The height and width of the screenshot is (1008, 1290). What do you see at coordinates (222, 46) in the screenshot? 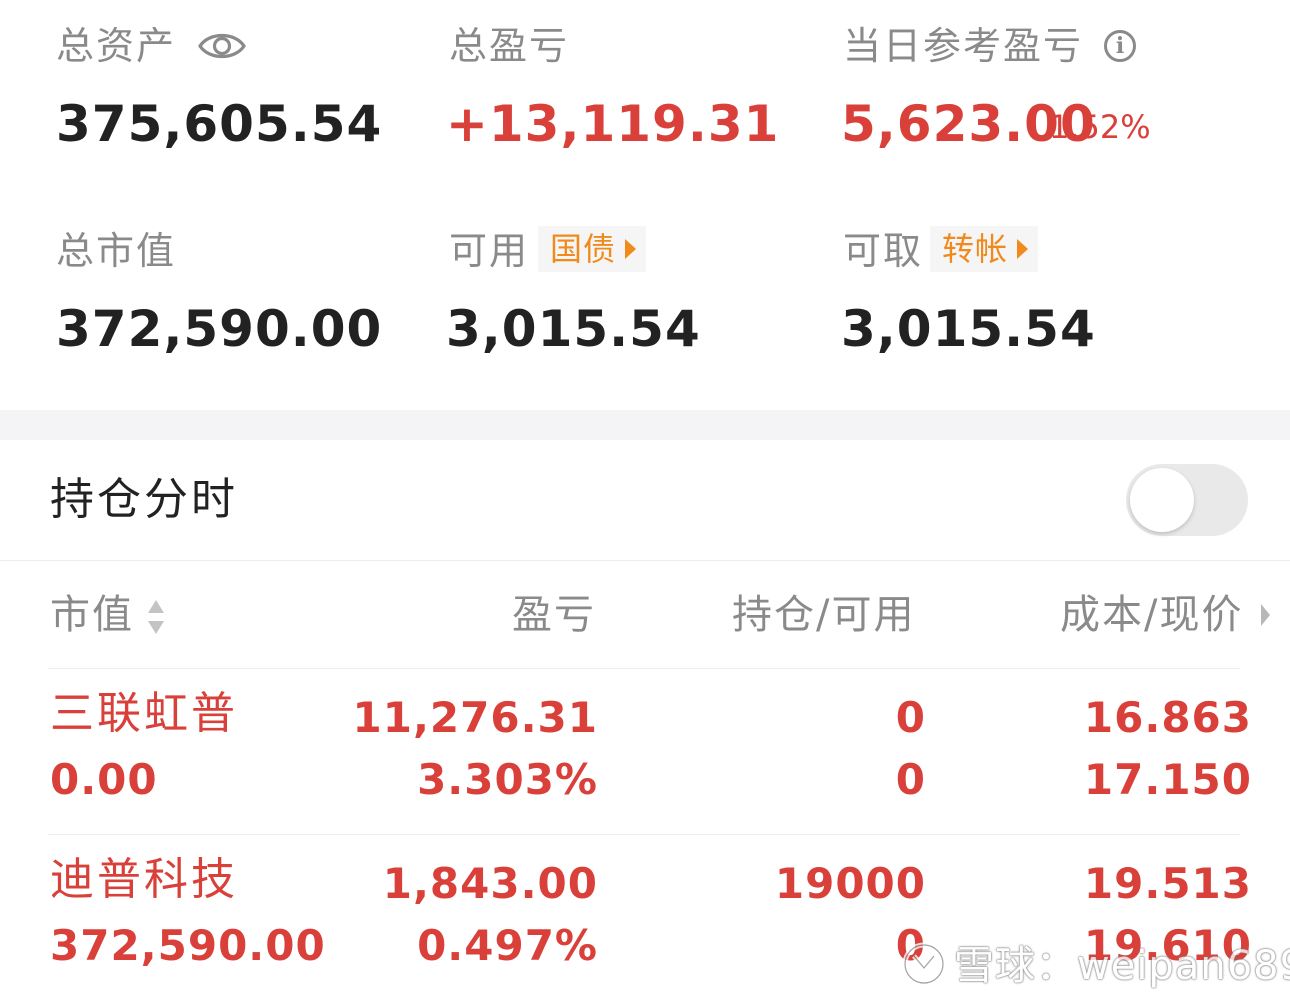
I see `eye-icon` at bounding box center [222, 46].